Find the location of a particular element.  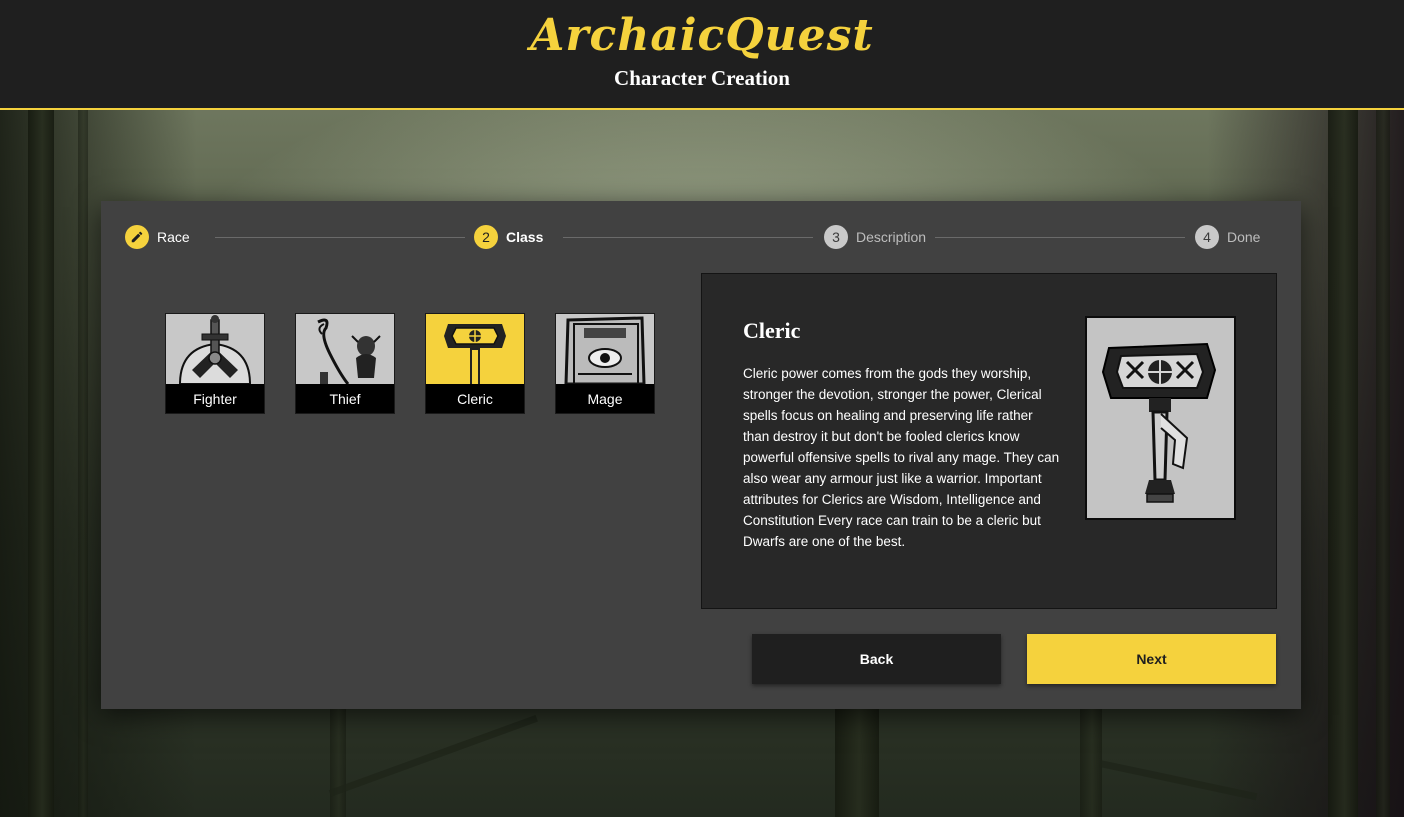

app-header: ArchaicQuest Character Creation is located at coordinates (702, 55).